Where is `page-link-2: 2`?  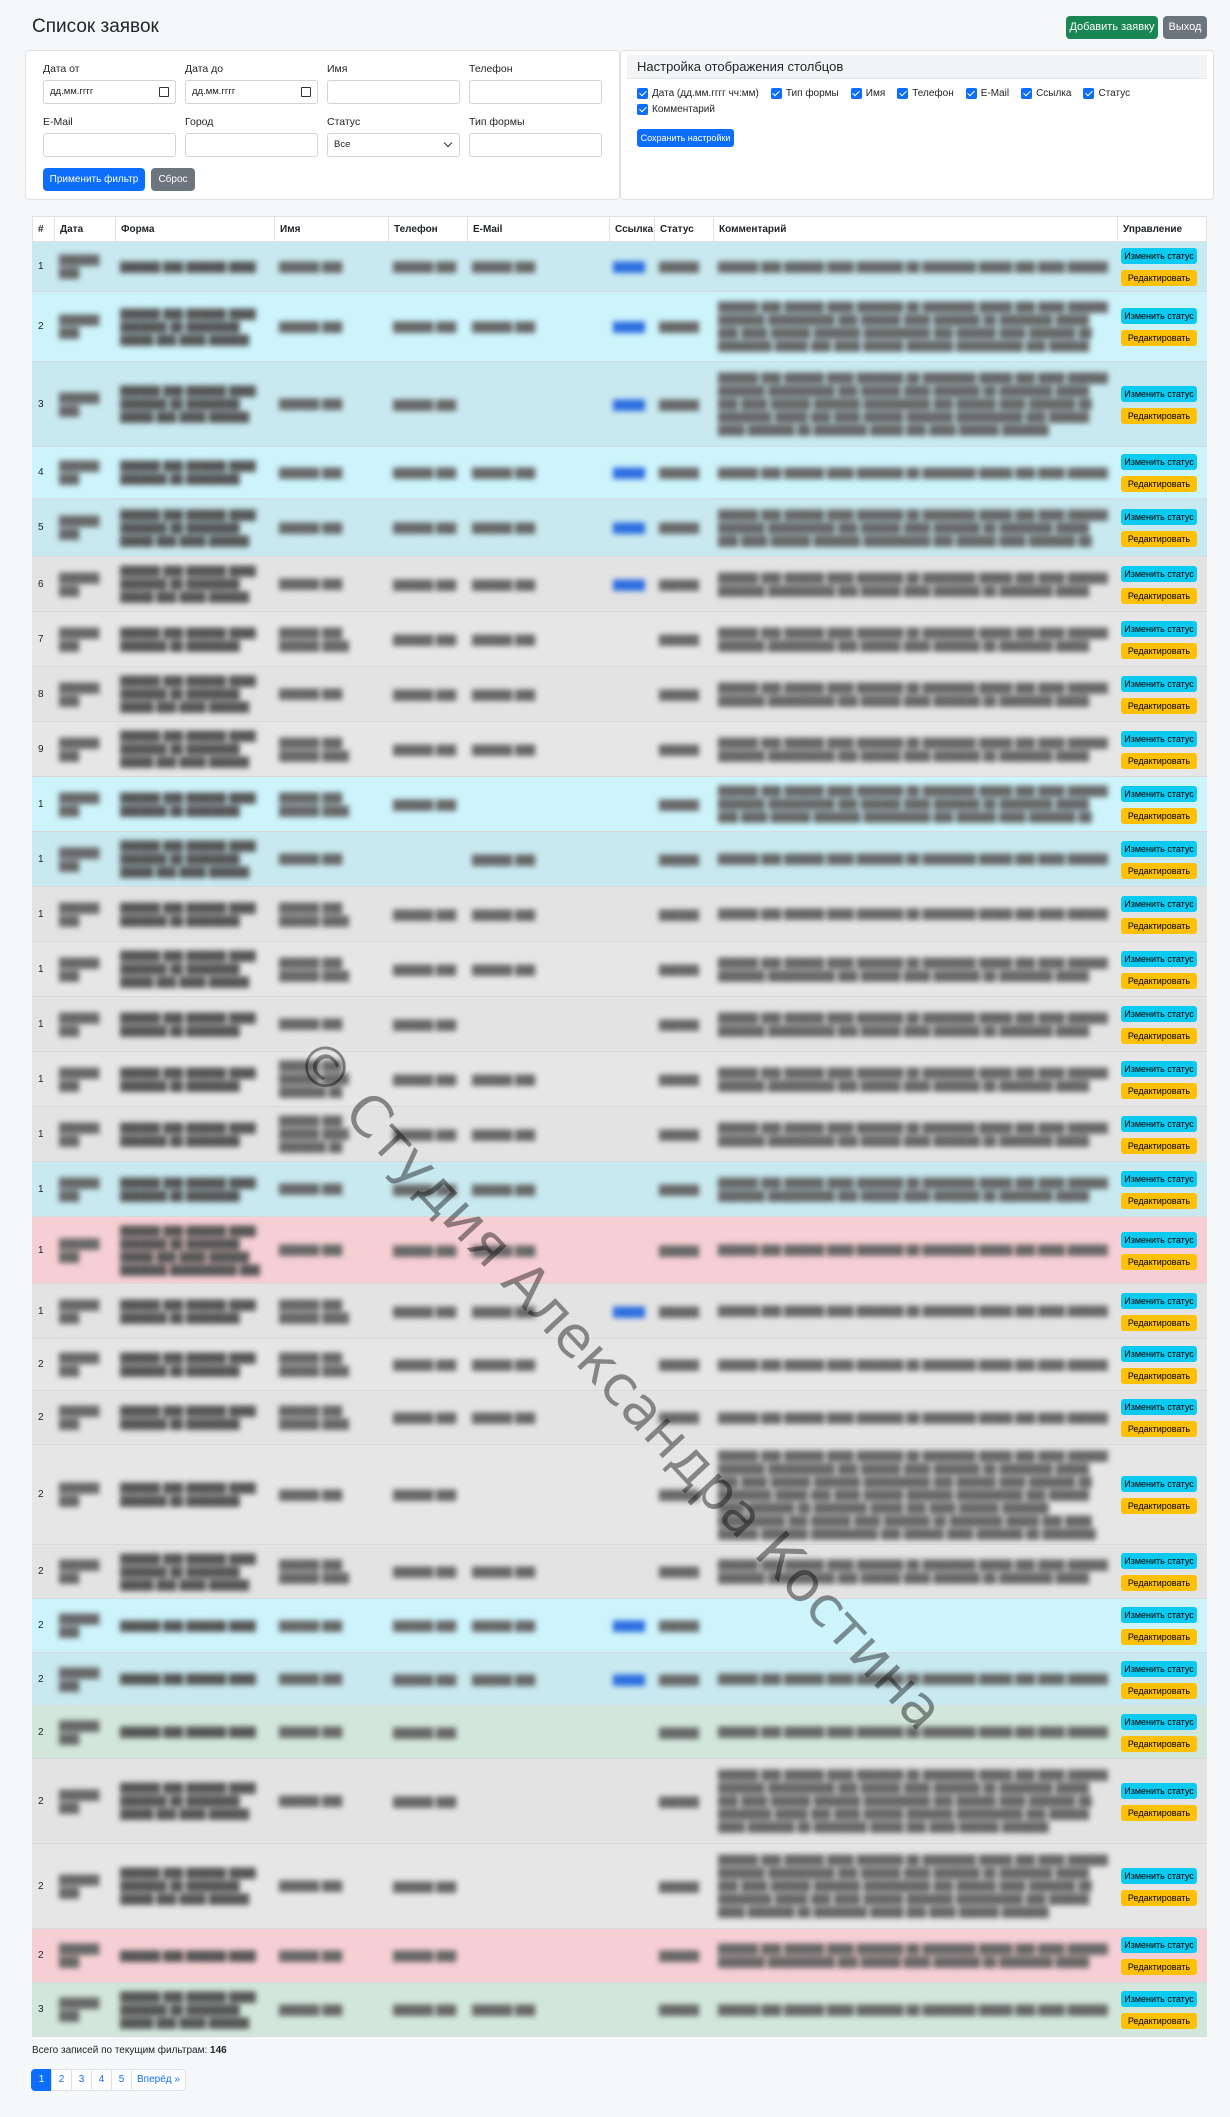 page-link-2: 2 is located at coordinates (61, 2080).